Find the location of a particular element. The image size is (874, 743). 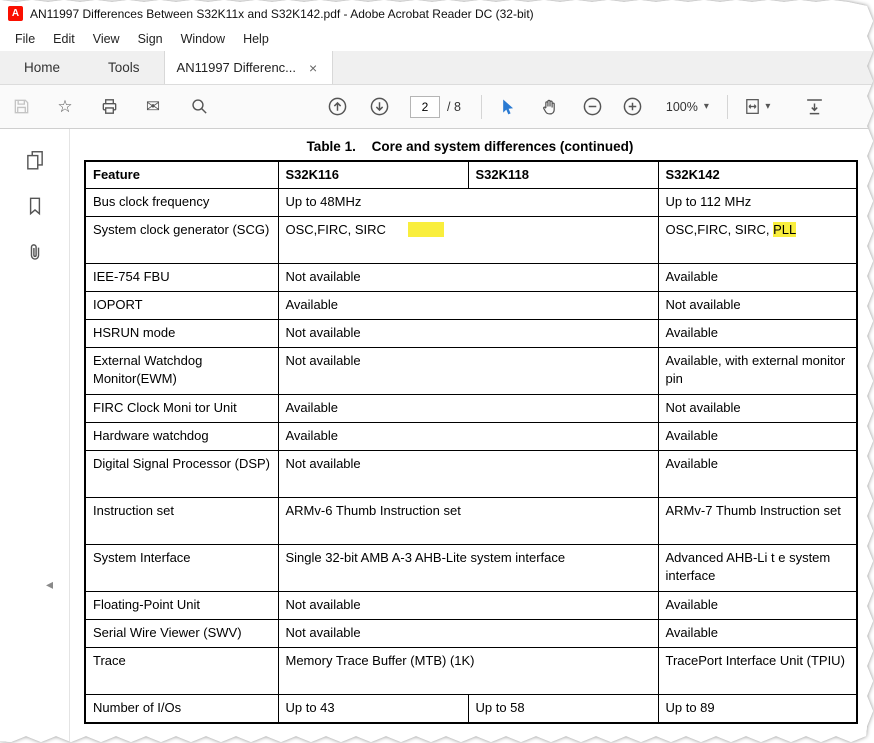

table-row: Number of I/Os Up to 43 Up to 58 Up to 89 is located at coordinates (471, 709).